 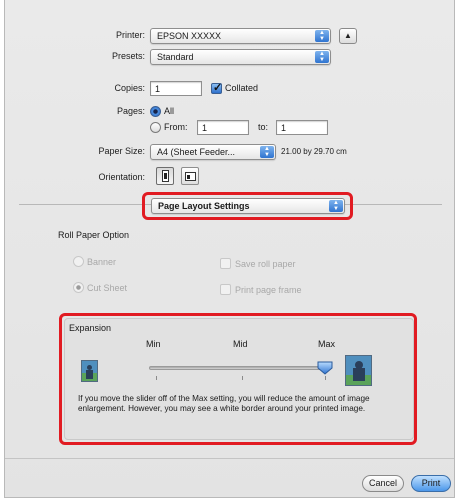 What do you see at coordinates (229, 458) in the screenshot?
I see `footer-separator` at bounding box center [229, 458].